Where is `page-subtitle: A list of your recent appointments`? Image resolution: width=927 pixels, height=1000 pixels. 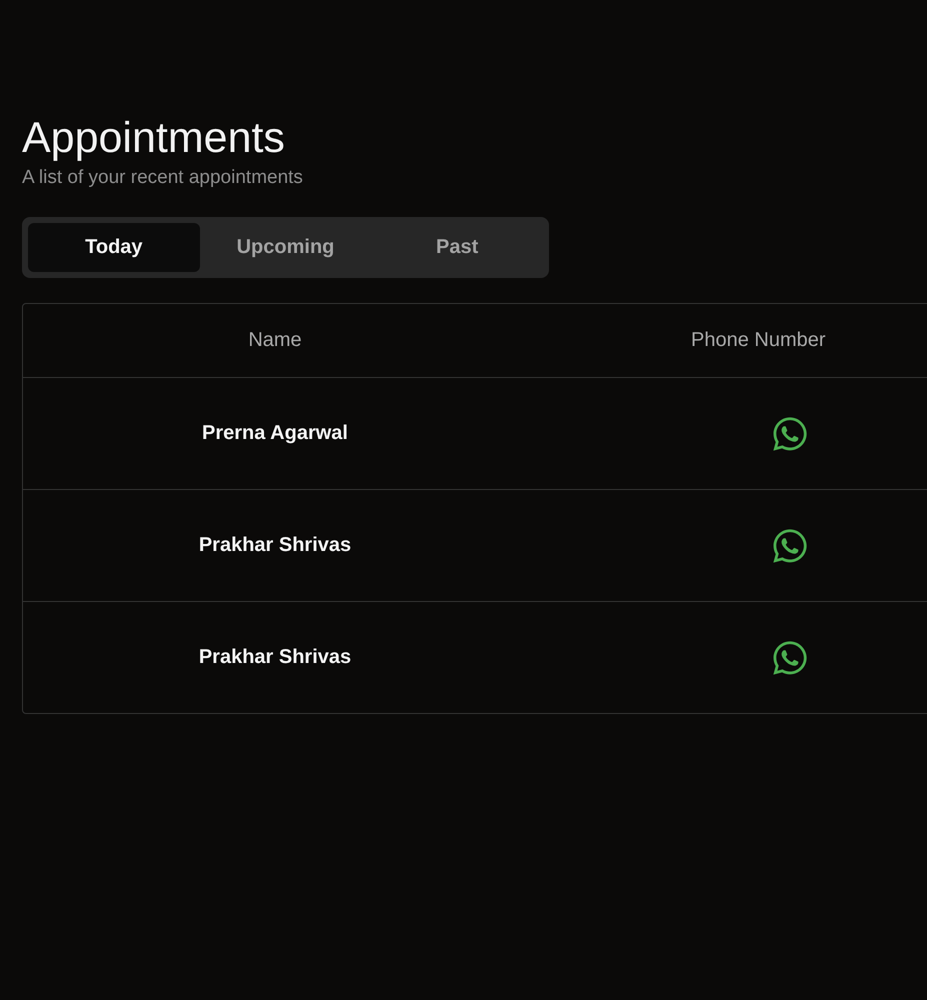 page-subtitle: A list of your recent appointments is located at coordinates (163, 178).